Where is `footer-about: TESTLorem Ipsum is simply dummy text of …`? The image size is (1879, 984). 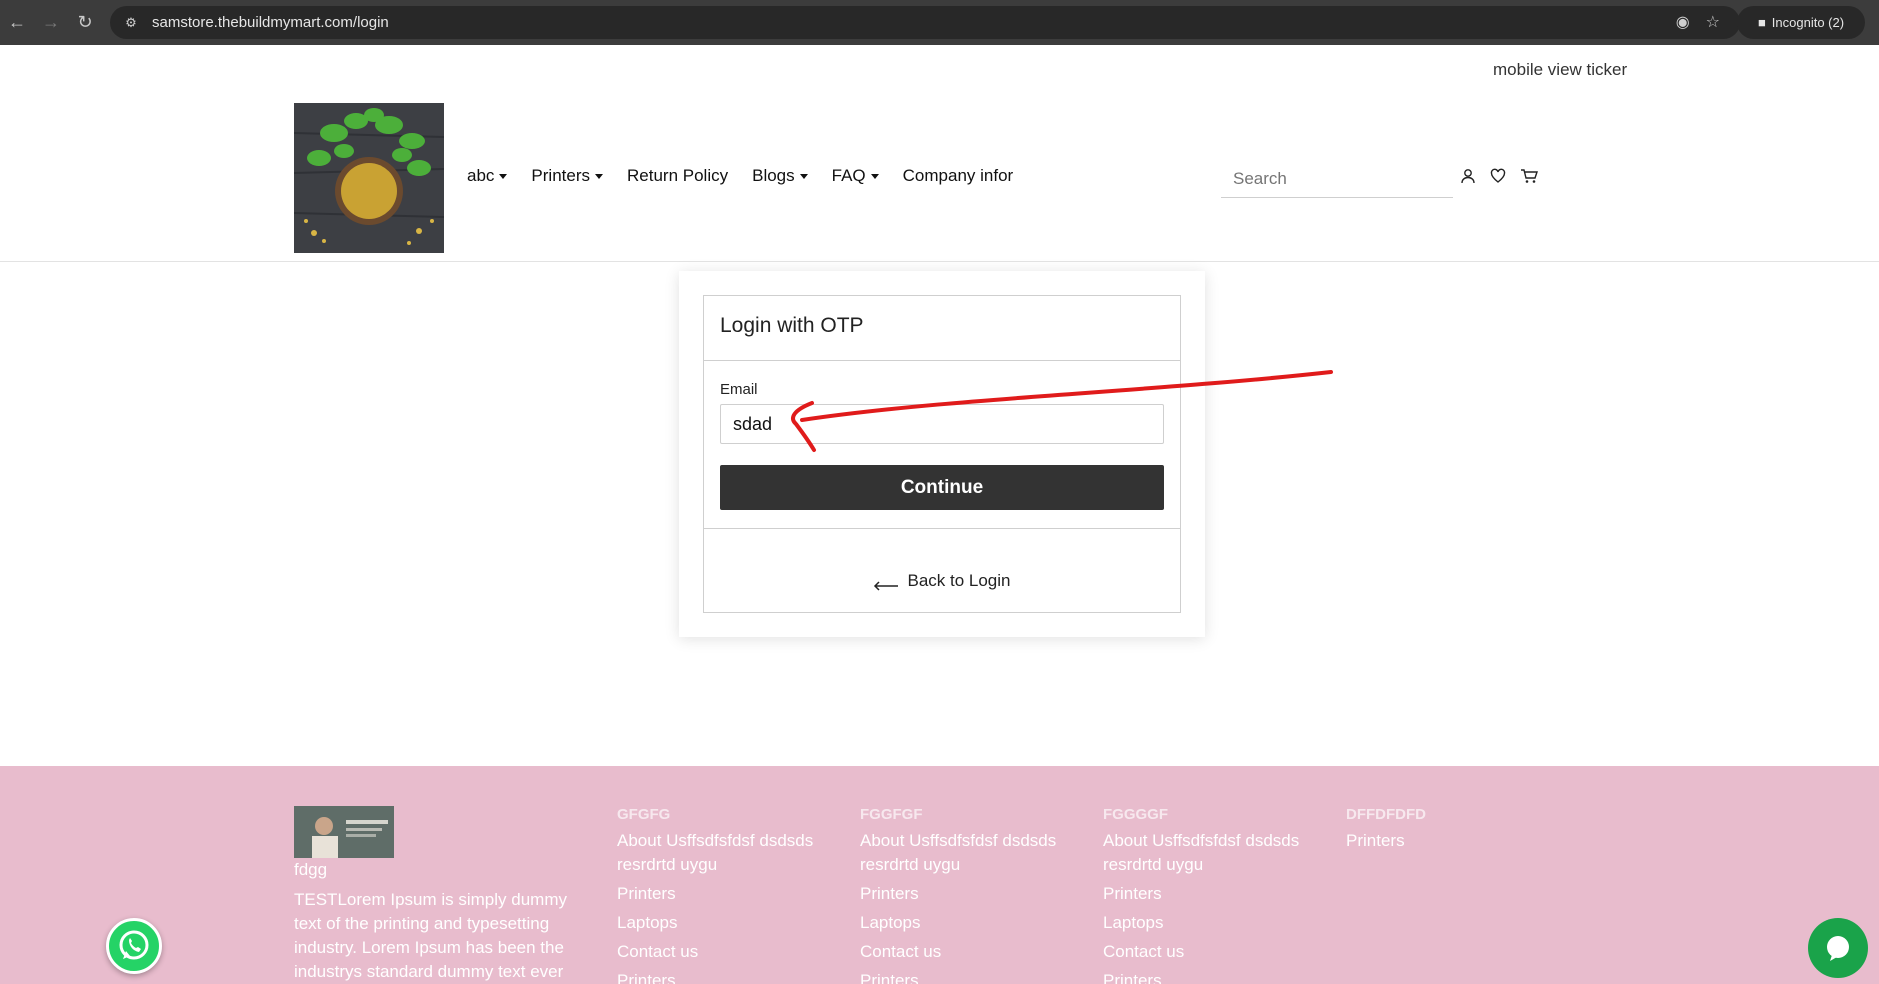
footer-about: TESTLorem Ipsum is simply dummy text of … is located at coordinates (430, 935).